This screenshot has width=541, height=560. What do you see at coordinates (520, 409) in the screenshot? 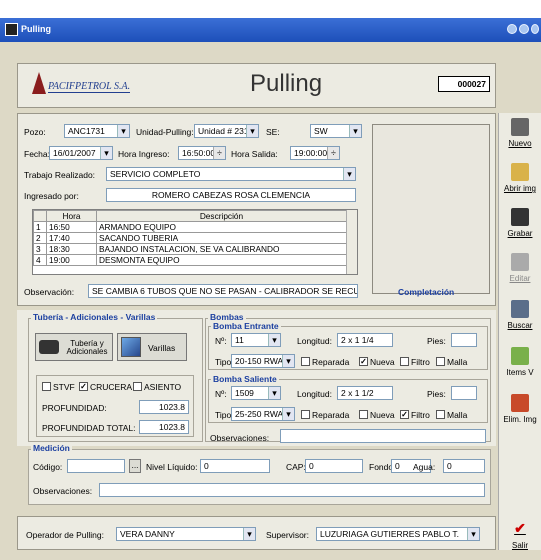
I see `elim-img-button: Elim. Img` at bounding box center [520, 409].